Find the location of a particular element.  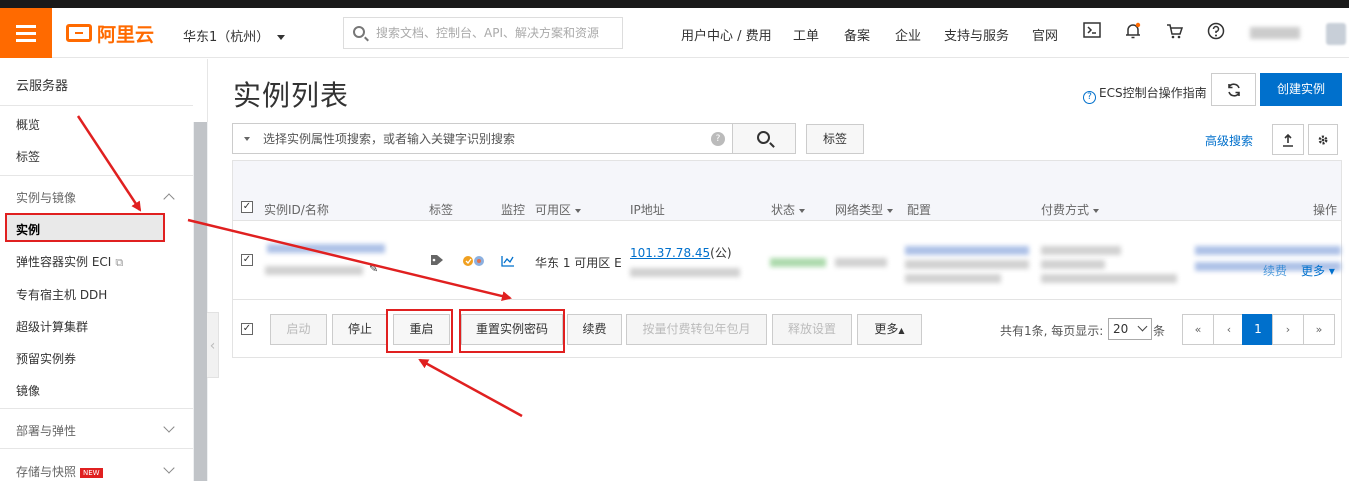

bell-icon is located at coordinates (1133, 32).